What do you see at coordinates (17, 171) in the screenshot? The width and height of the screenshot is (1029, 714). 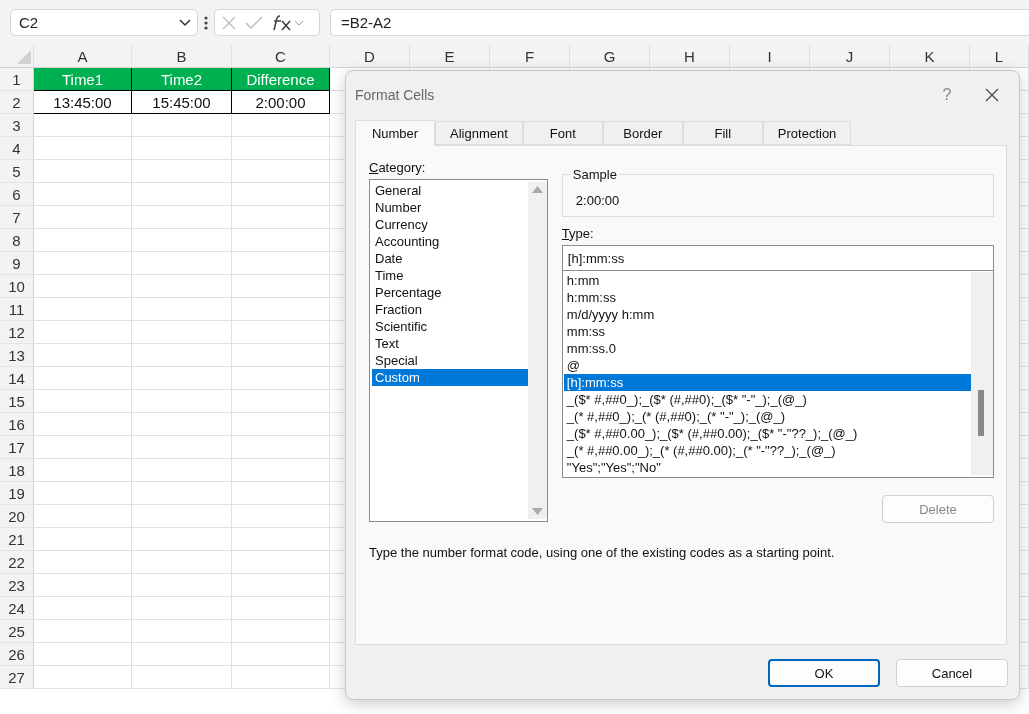 I see `row-header: 5` at bounding box center [17, 171].